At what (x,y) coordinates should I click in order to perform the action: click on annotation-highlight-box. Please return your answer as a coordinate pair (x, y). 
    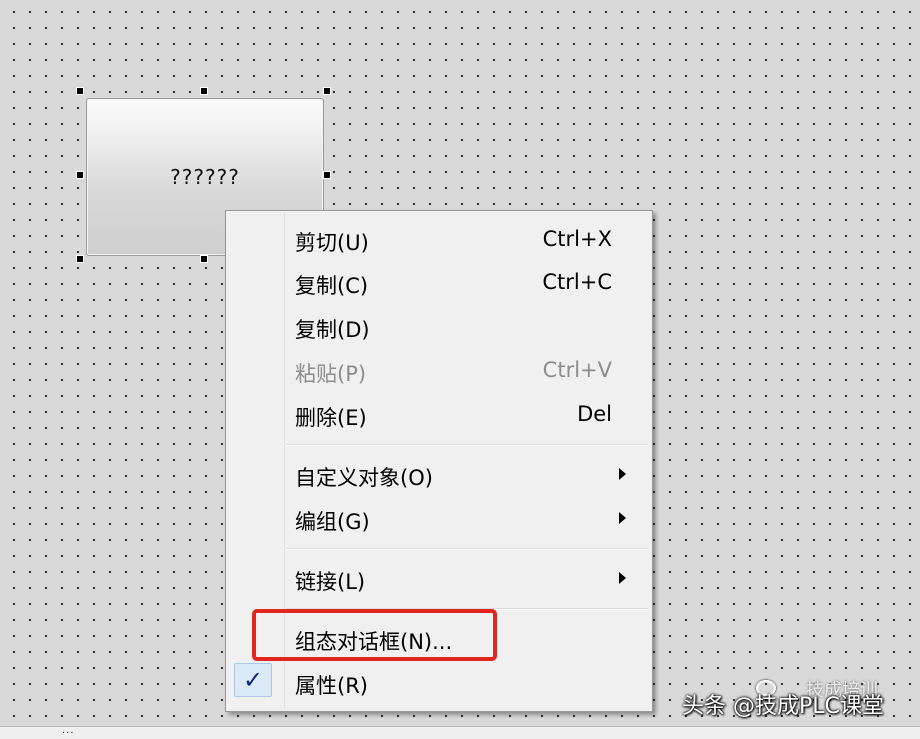
    Looking at the image, I should click on (374, 635).